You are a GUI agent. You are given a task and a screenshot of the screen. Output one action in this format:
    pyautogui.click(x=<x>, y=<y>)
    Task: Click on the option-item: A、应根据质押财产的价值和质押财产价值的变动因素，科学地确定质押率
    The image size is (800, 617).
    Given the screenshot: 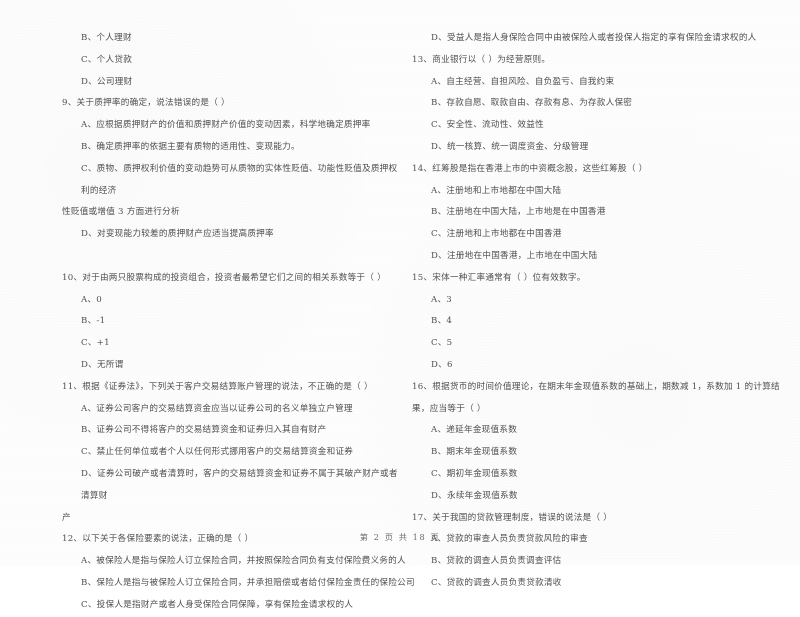 What is the action you would take?
    pyautogui.click(x=226, y=125)
    